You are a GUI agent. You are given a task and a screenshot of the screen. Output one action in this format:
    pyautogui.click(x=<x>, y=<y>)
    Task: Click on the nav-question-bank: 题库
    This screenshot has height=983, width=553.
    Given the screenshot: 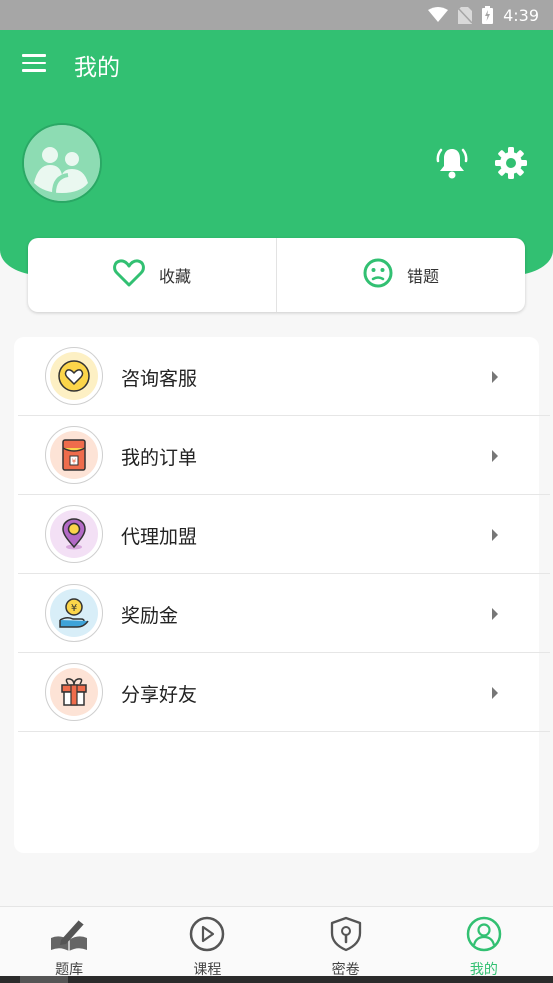 What is the action you would take?
    pyautogui.click(x=69, y=942)
    